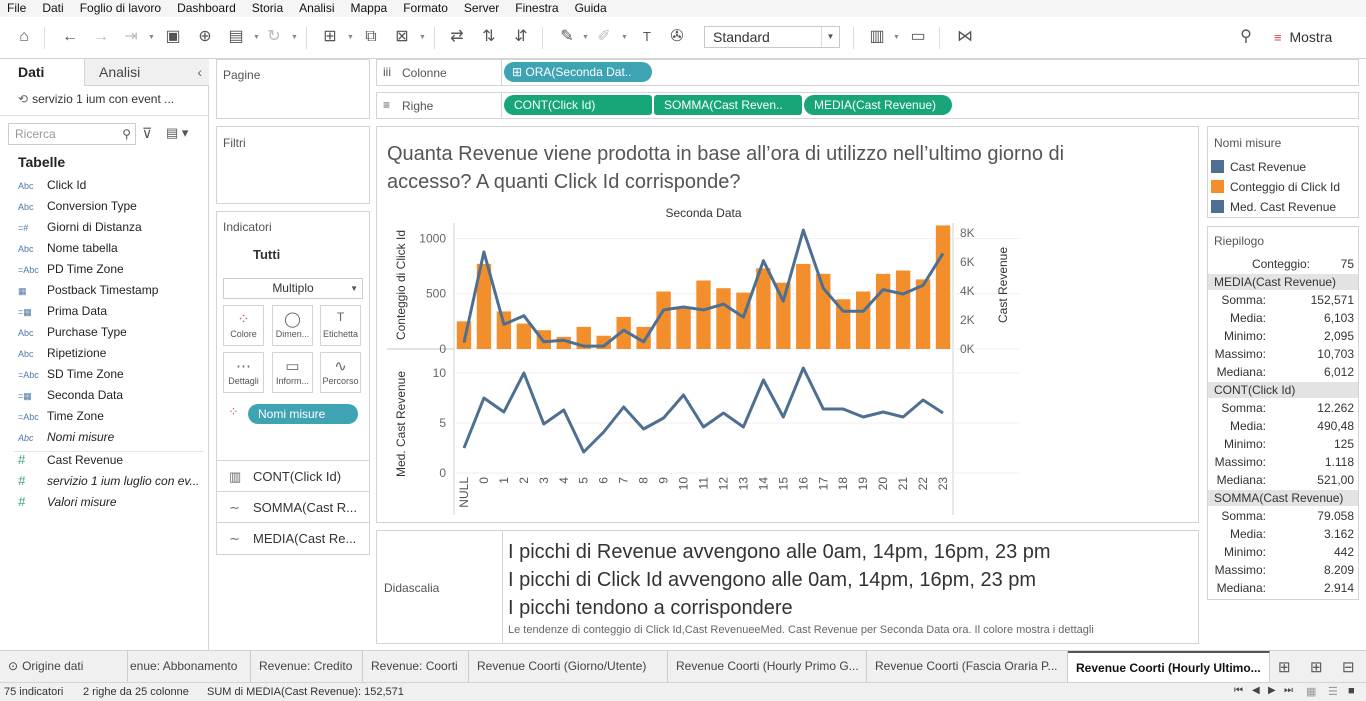 Image resolution: width=1366 pixels, height=701 pixels. Describe the element at coordinates (604, 37) in the screenshot. I see `group-members-icon: ✐` at that location.